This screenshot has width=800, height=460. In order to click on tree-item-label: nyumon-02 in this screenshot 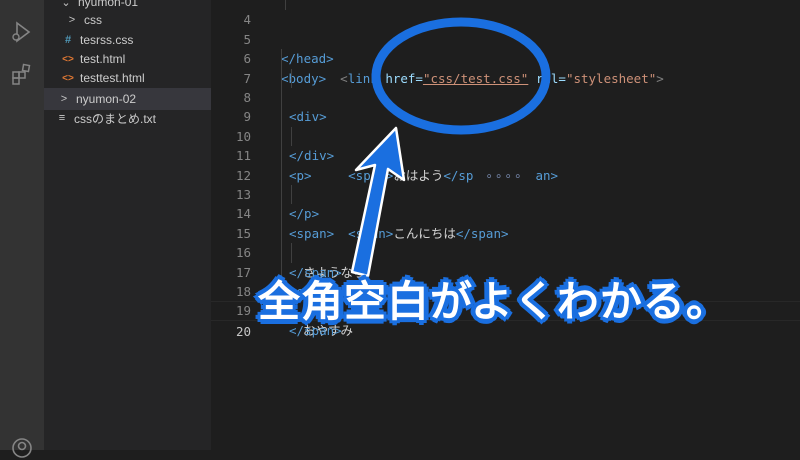, I will do `click(106, 99)`.